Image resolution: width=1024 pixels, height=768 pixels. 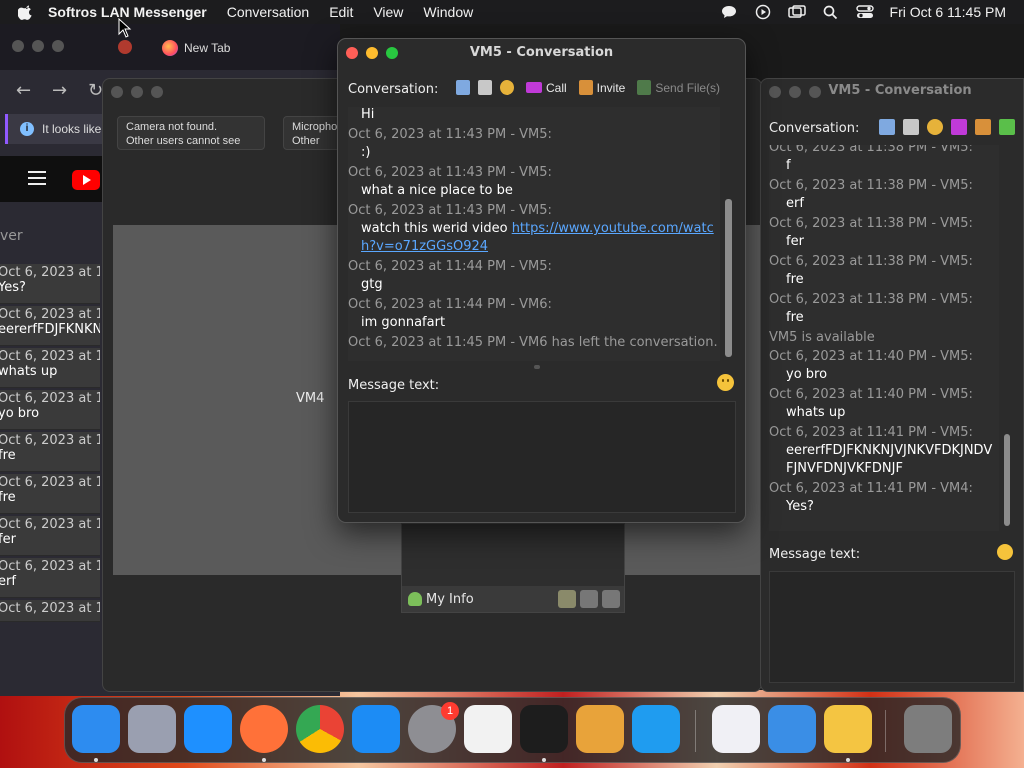 What do you see at coordinates (403, 322) in the screenshot?
I see `message-text: im gonnafart` at bounding box center [403, 322].